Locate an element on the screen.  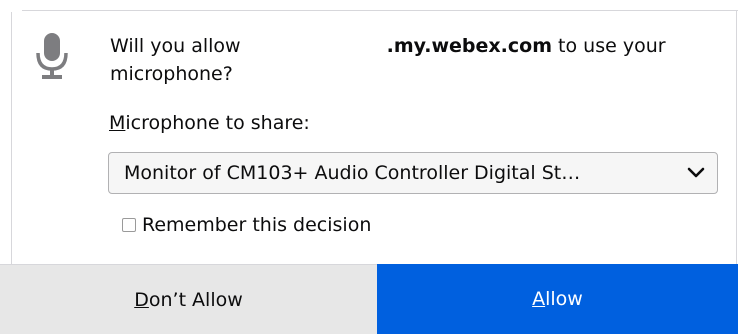
requesting-host: .my.webex.com is located at coordinates (469, 46).